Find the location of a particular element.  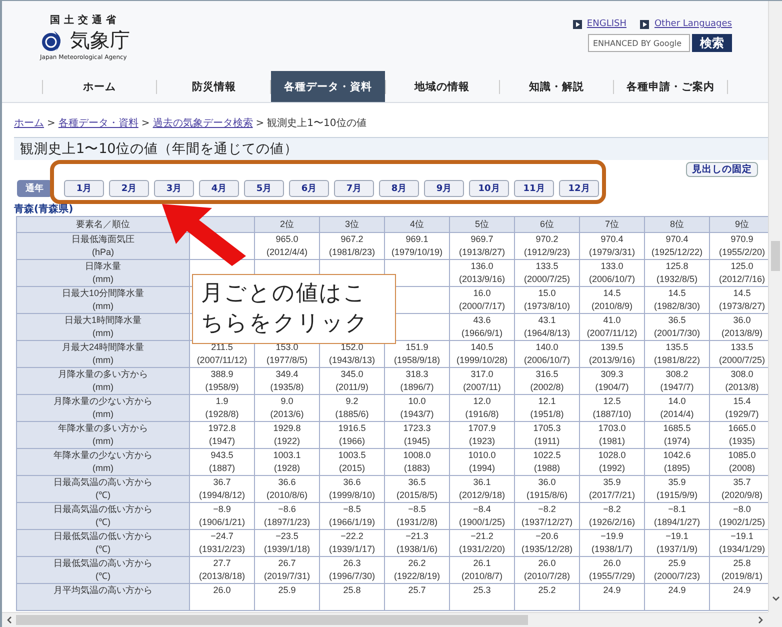

period-button: 5月 is located at coordinates (264, 188).